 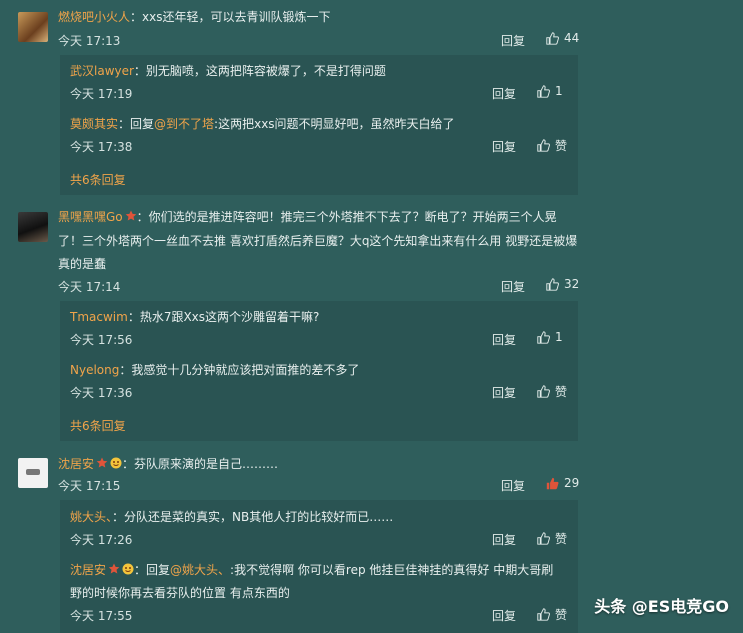 I want to click on reply-time: 今天 17:19, so click(x=101, y=94).